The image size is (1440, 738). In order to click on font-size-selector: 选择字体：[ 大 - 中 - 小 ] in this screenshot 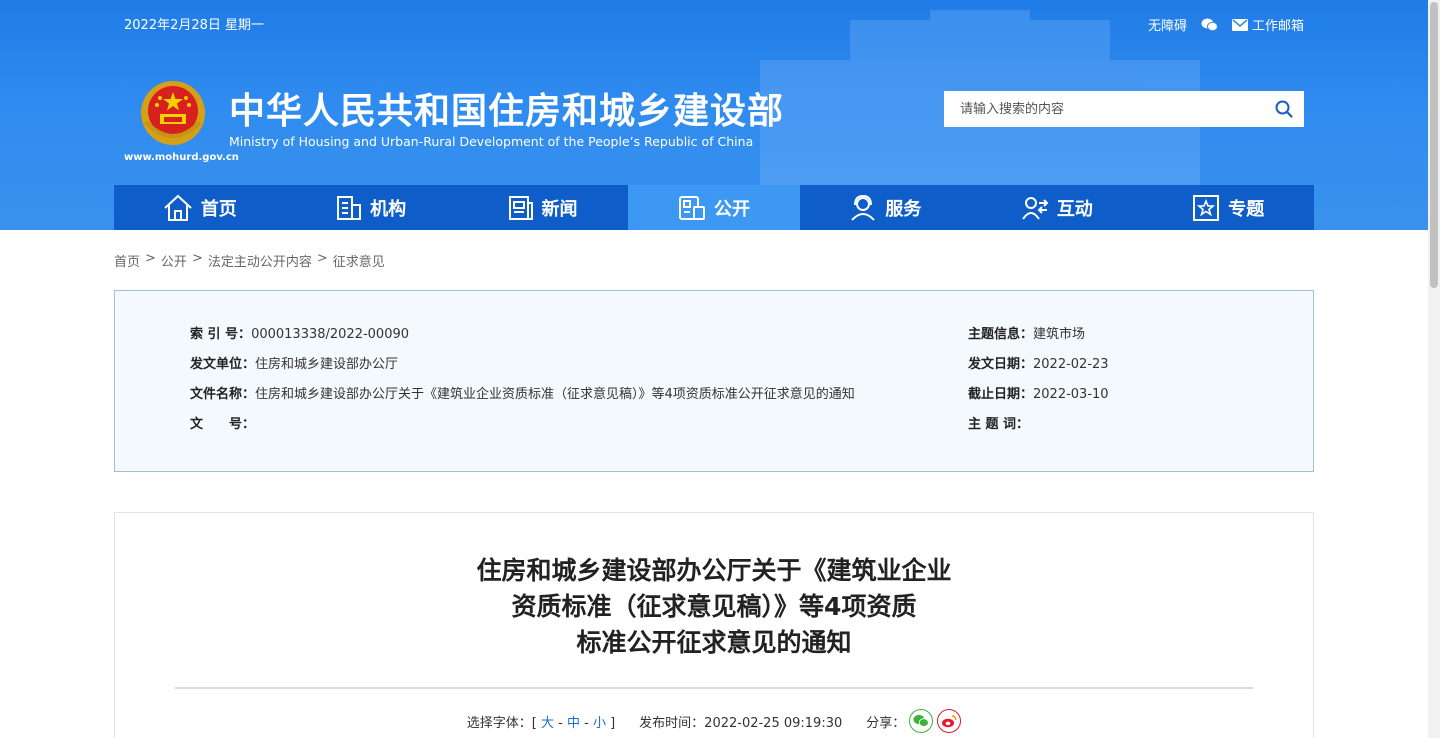, I will do `click(541, 721)`.